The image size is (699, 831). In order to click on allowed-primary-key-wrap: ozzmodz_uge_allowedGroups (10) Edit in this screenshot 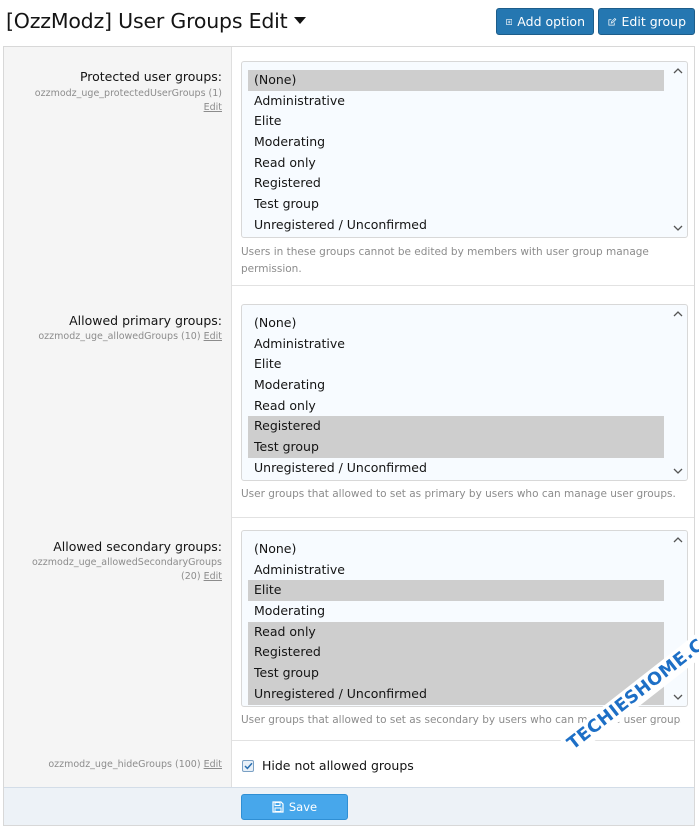, I will do `click(130, 337)`.